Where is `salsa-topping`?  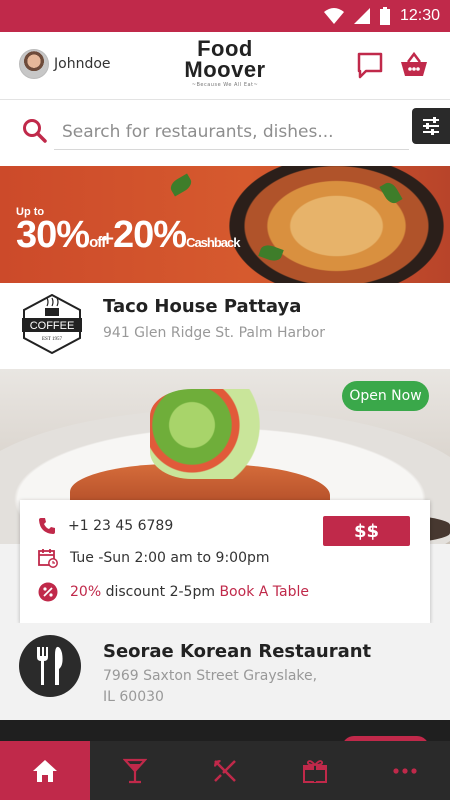 salsa-topping is located at coordinates (220, 434).